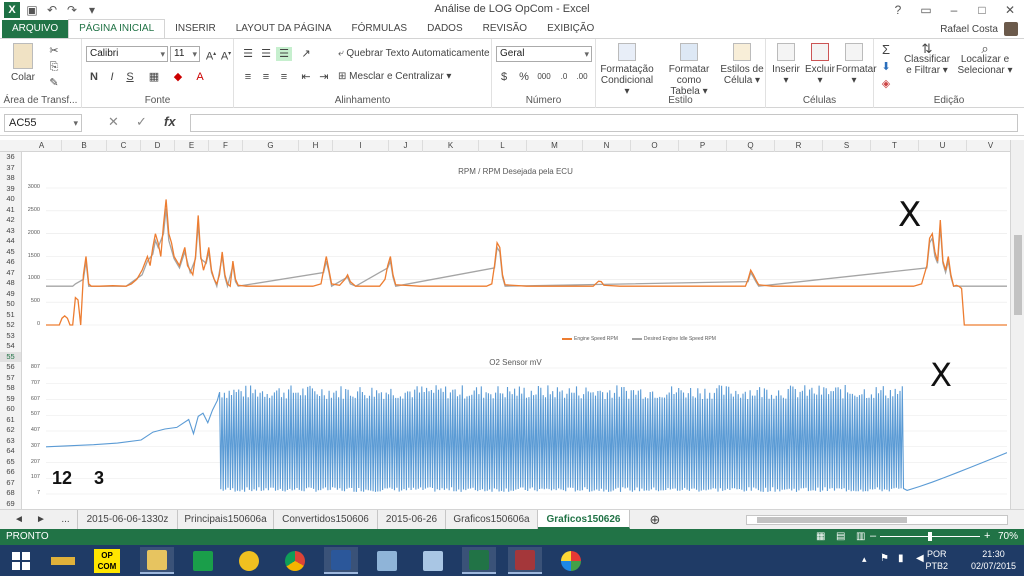 The width and height of the screenshot is (1024, 576). I want to click on column-header-m: M, so click(555, 146).